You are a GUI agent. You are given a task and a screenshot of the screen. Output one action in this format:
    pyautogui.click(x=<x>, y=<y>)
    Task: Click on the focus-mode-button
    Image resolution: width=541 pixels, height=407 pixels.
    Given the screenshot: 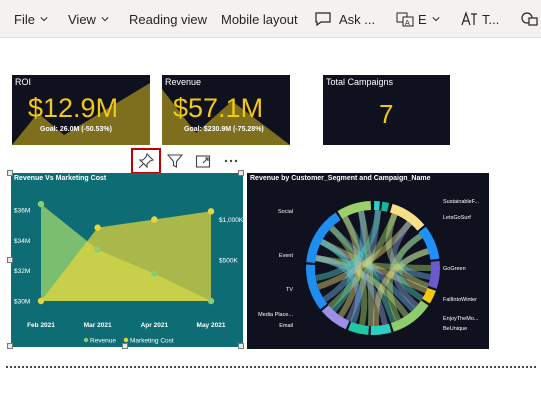 What is the action you would take?
    pyautogui.click(x=203, y=161)
    